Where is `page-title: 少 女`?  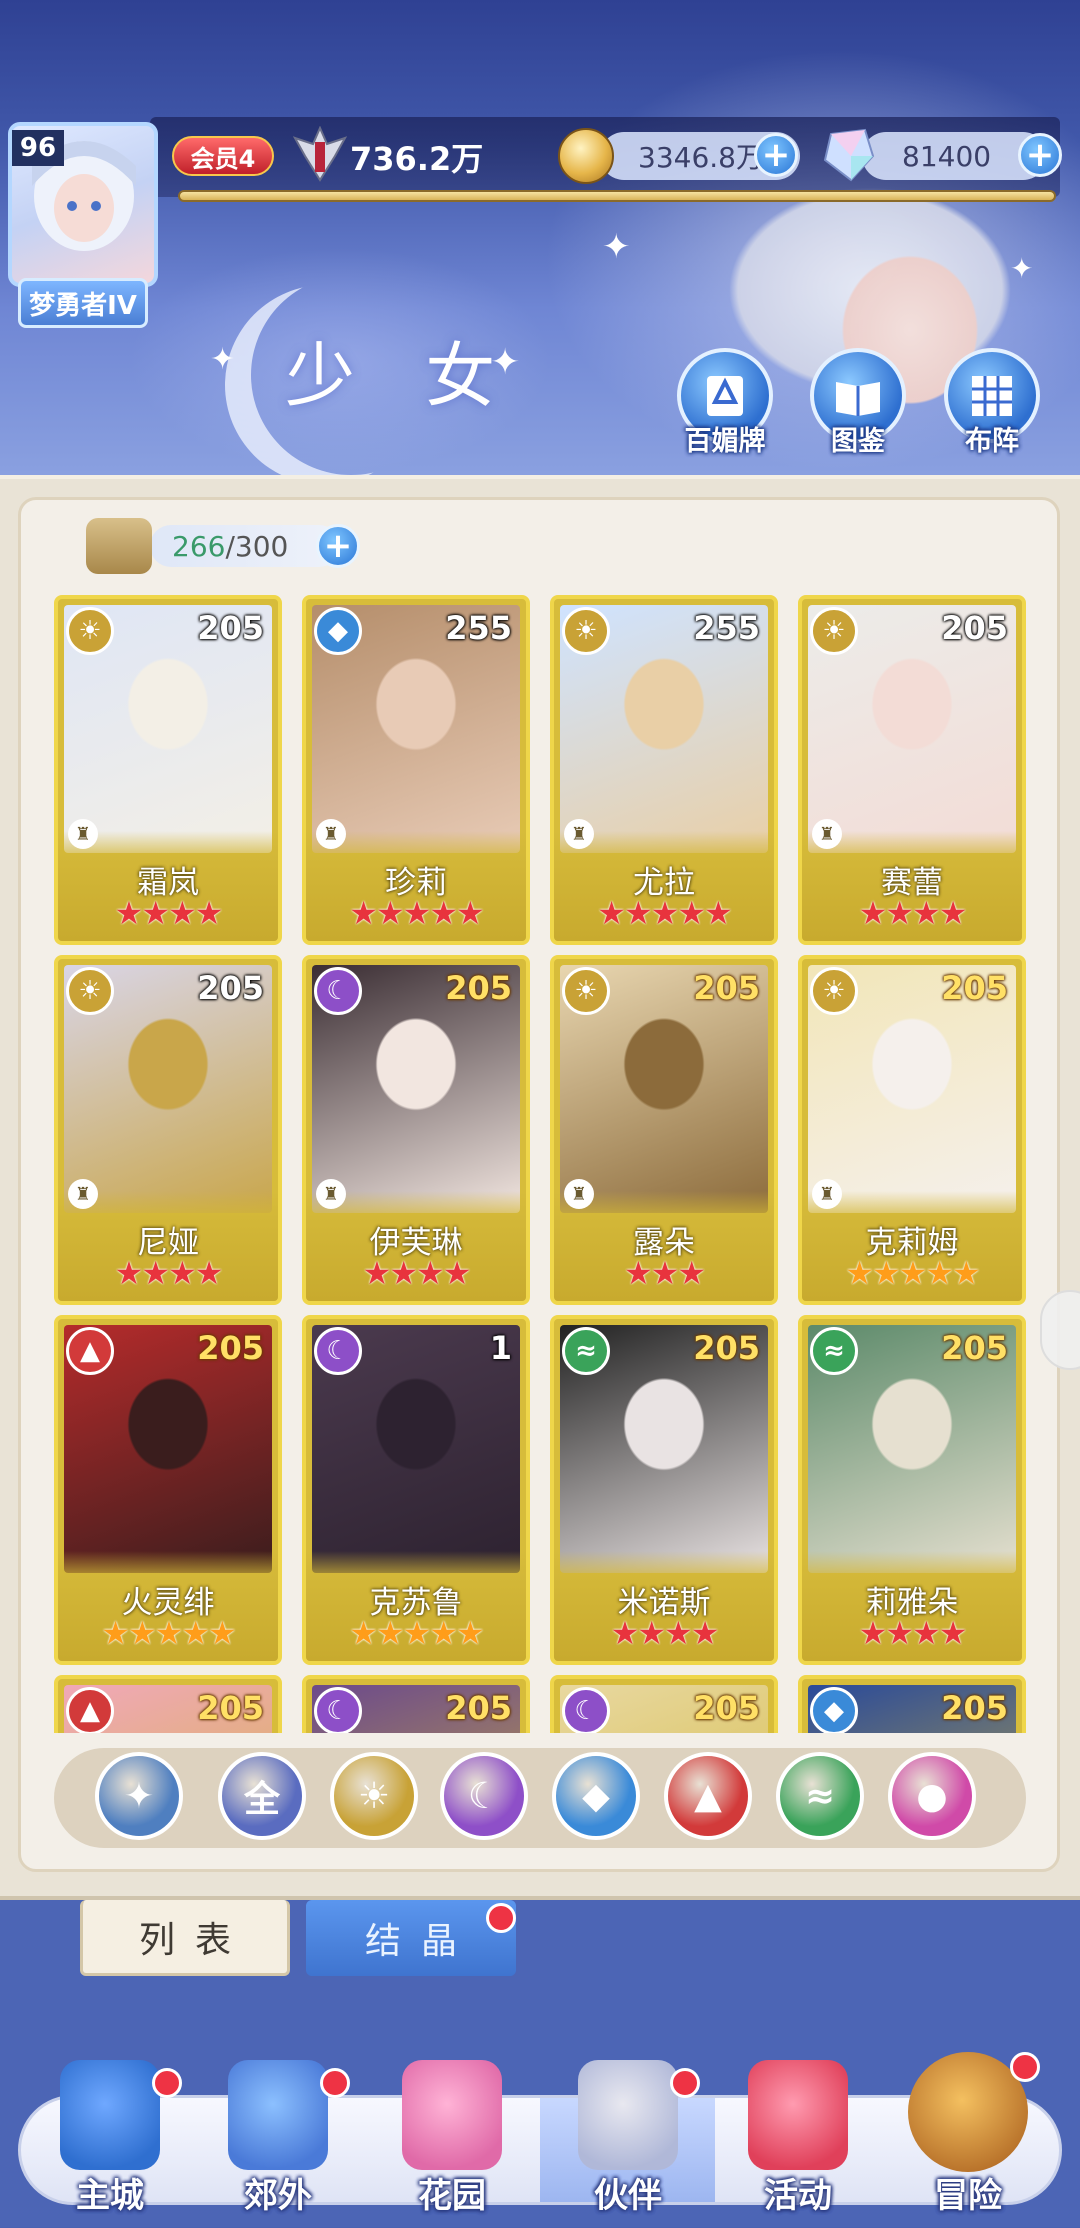 page-title: 少 女 is located at coordinates (402, 376).